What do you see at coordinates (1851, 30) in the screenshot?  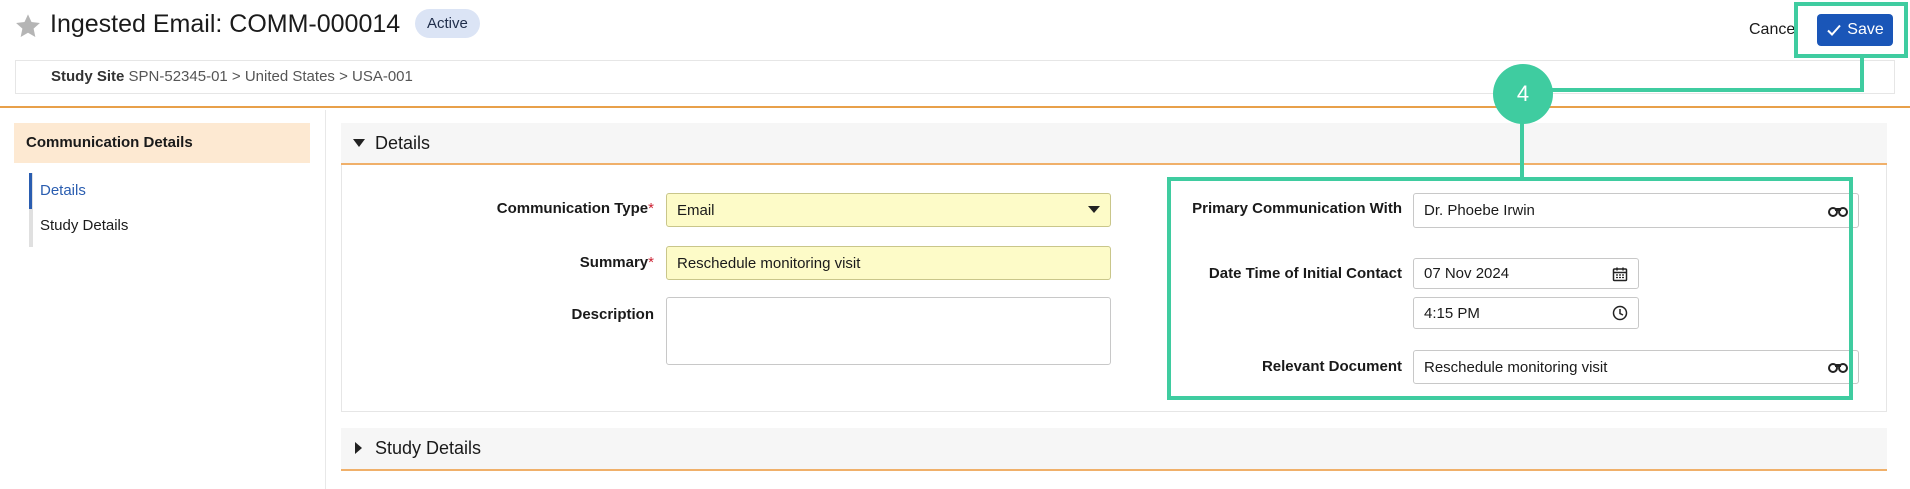 I see `highlight-box-save` at bounding box center [1851, 30].